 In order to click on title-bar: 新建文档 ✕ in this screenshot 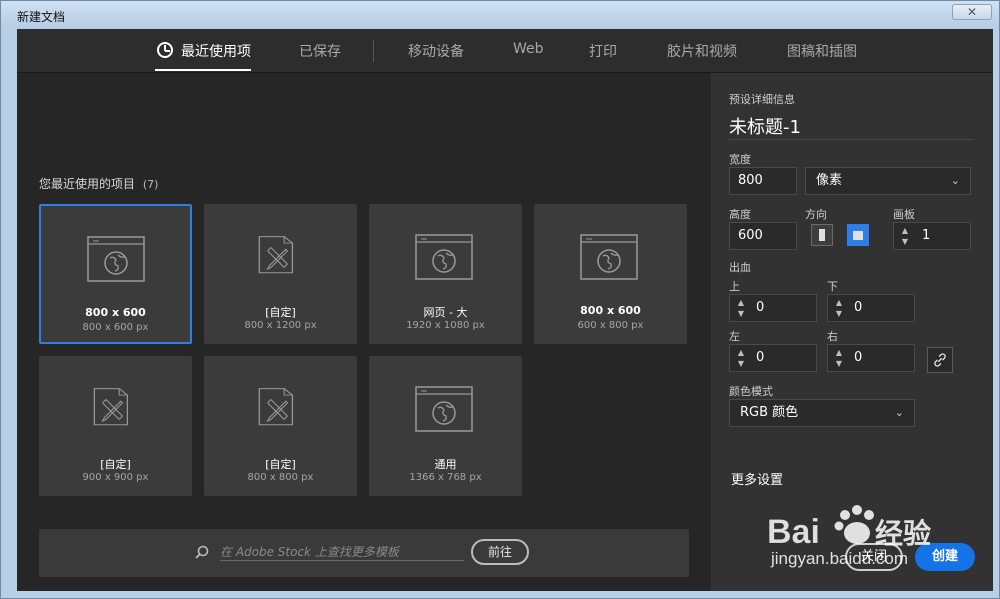, I will do `click(500, 15)`.